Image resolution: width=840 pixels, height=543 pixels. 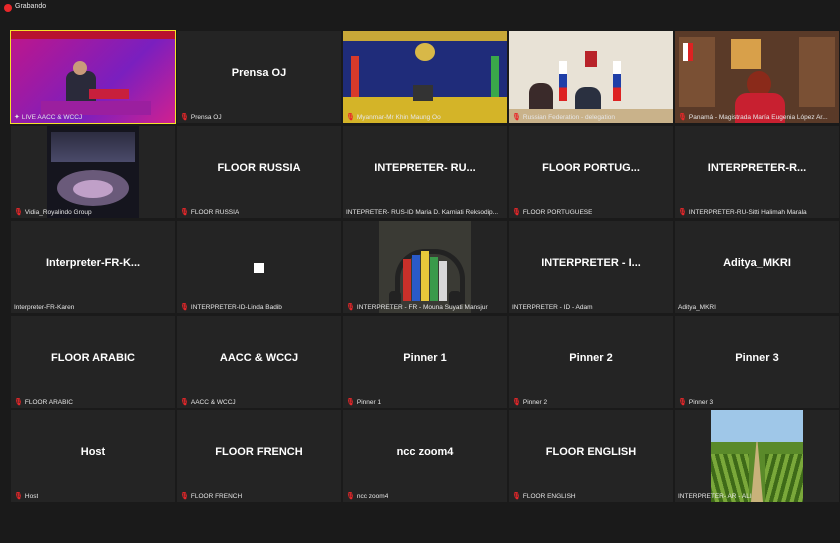 I want to click on participant-label: 🎙︎ Vidia_Royalindo Group, so click(x=53, y=212).